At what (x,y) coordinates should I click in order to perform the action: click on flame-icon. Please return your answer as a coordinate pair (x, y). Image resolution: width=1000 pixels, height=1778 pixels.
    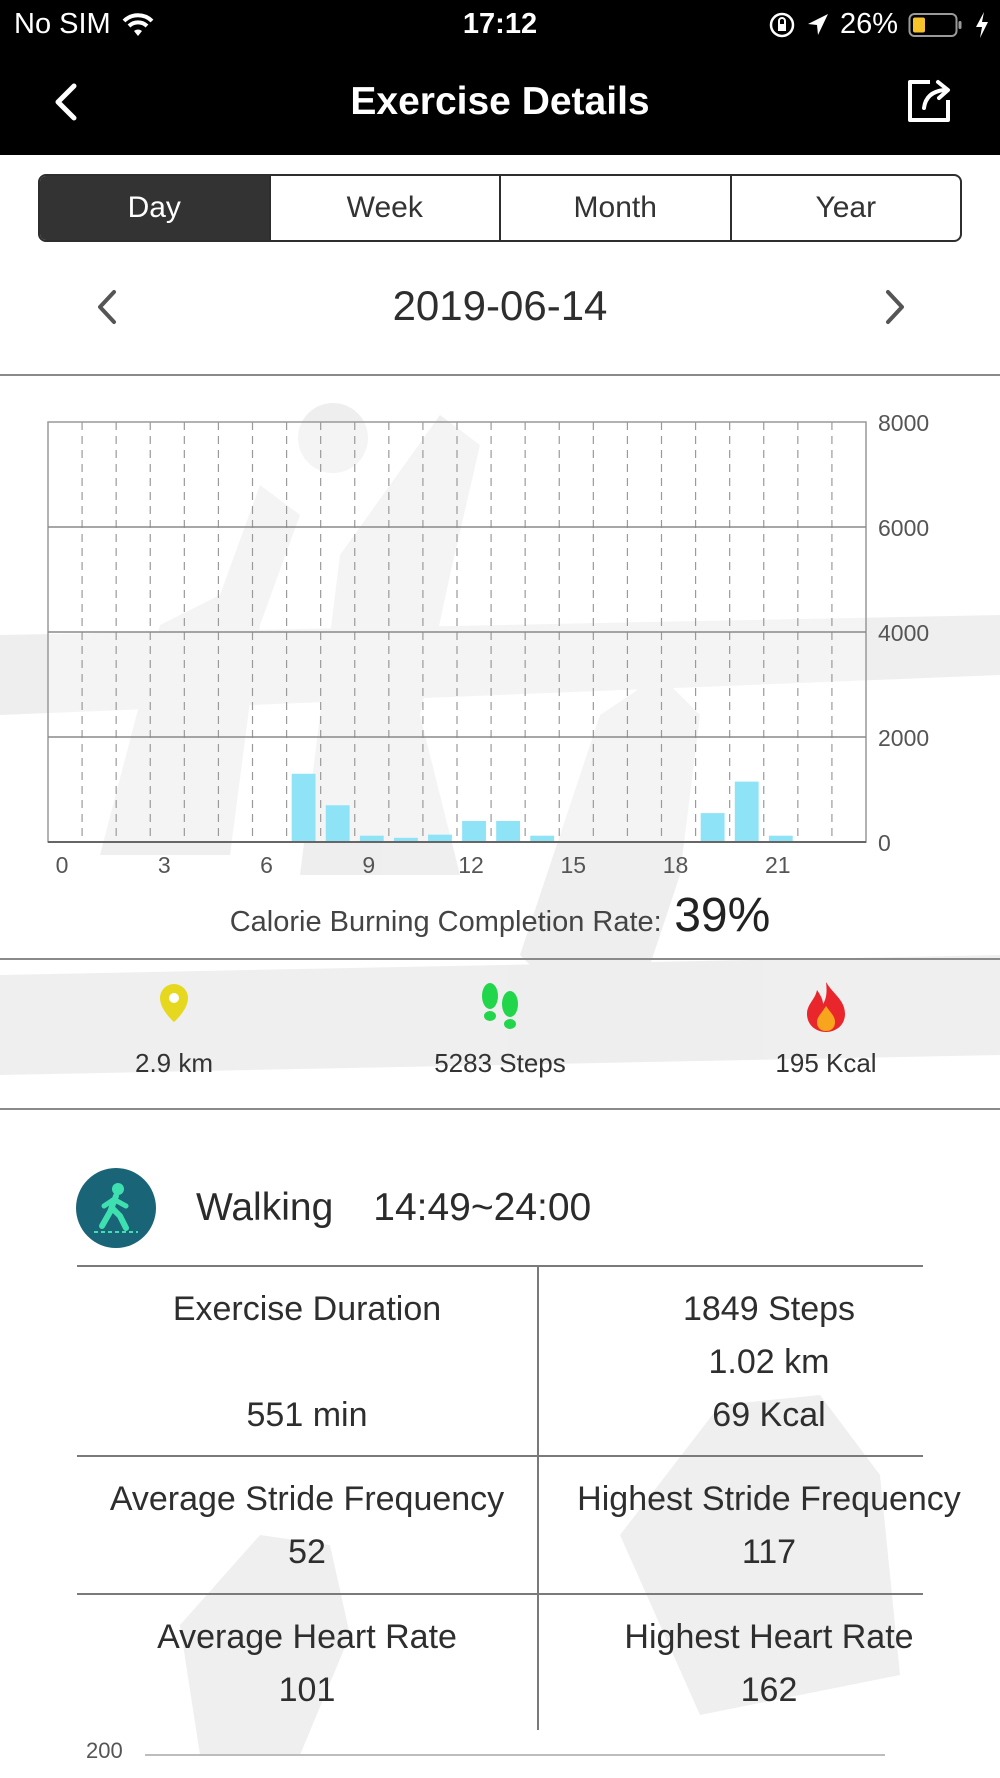
    Looking at the image, I should click on (826, 1007).